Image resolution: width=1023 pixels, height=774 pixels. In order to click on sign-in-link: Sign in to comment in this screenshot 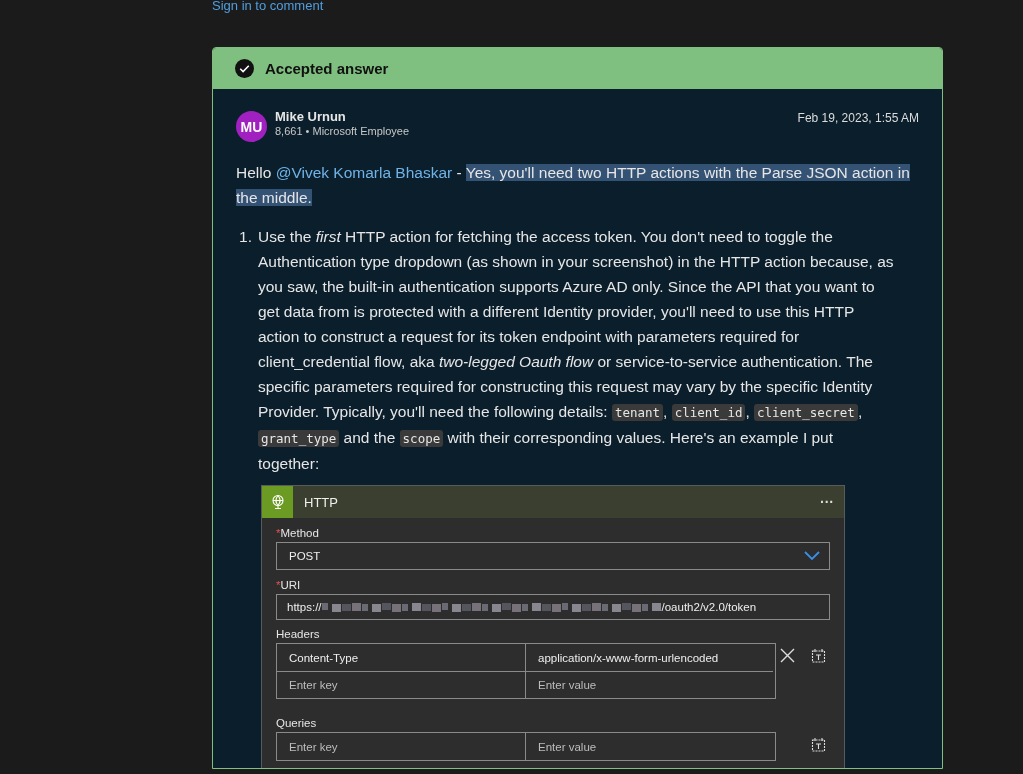, I will do `click(268, 6)`.